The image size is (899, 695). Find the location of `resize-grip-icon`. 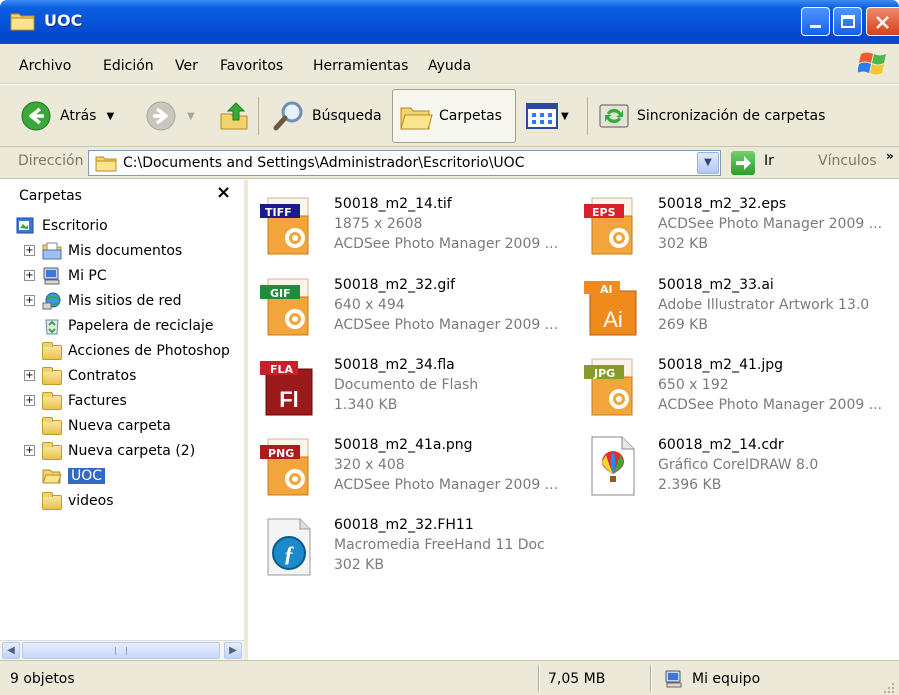

resize-grip-icon is located at coordinates (889, 688).